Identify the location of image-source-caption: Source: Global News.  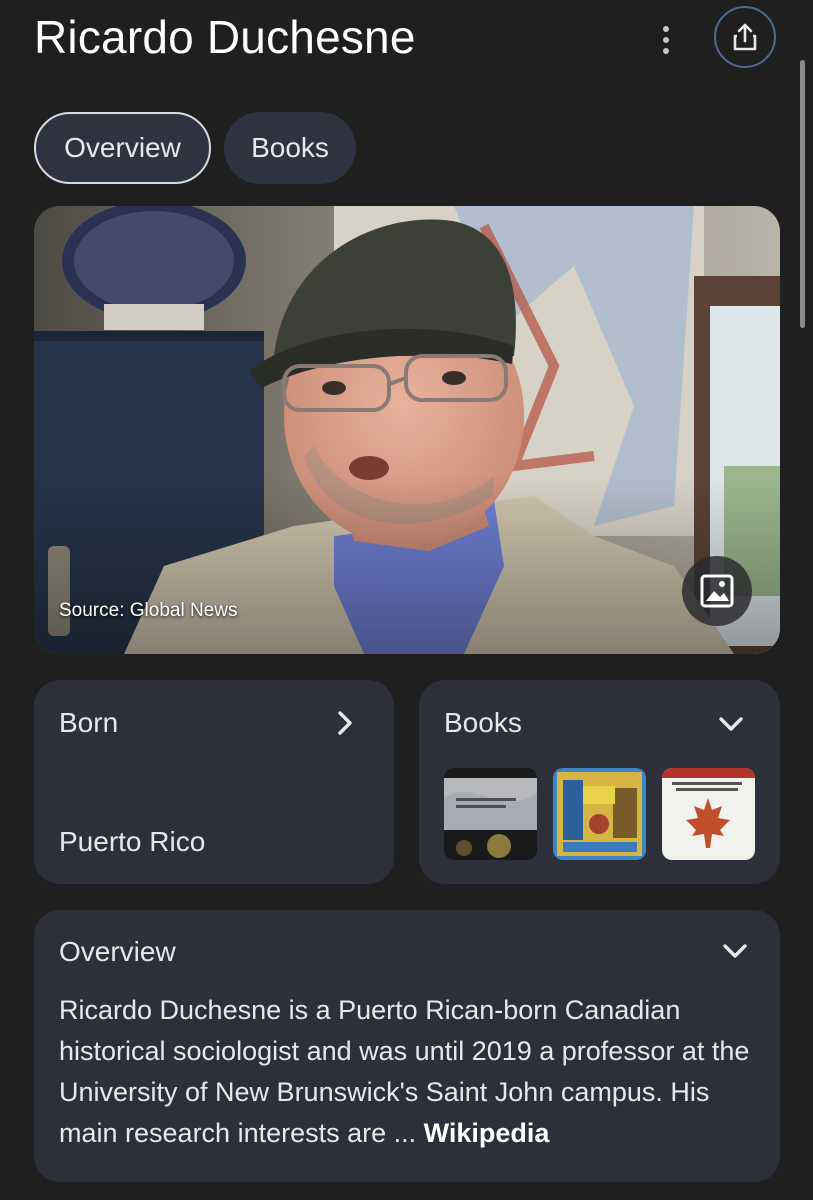
(148, 610).